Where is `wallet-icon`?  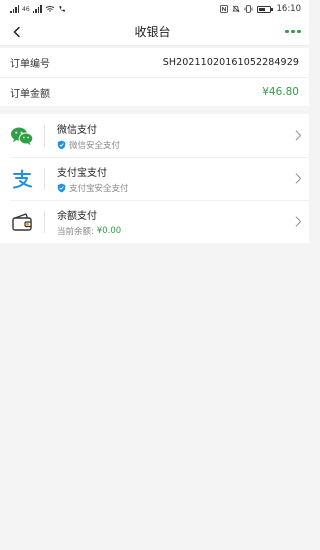 wallet-icon is located at coordinates (22, 221).